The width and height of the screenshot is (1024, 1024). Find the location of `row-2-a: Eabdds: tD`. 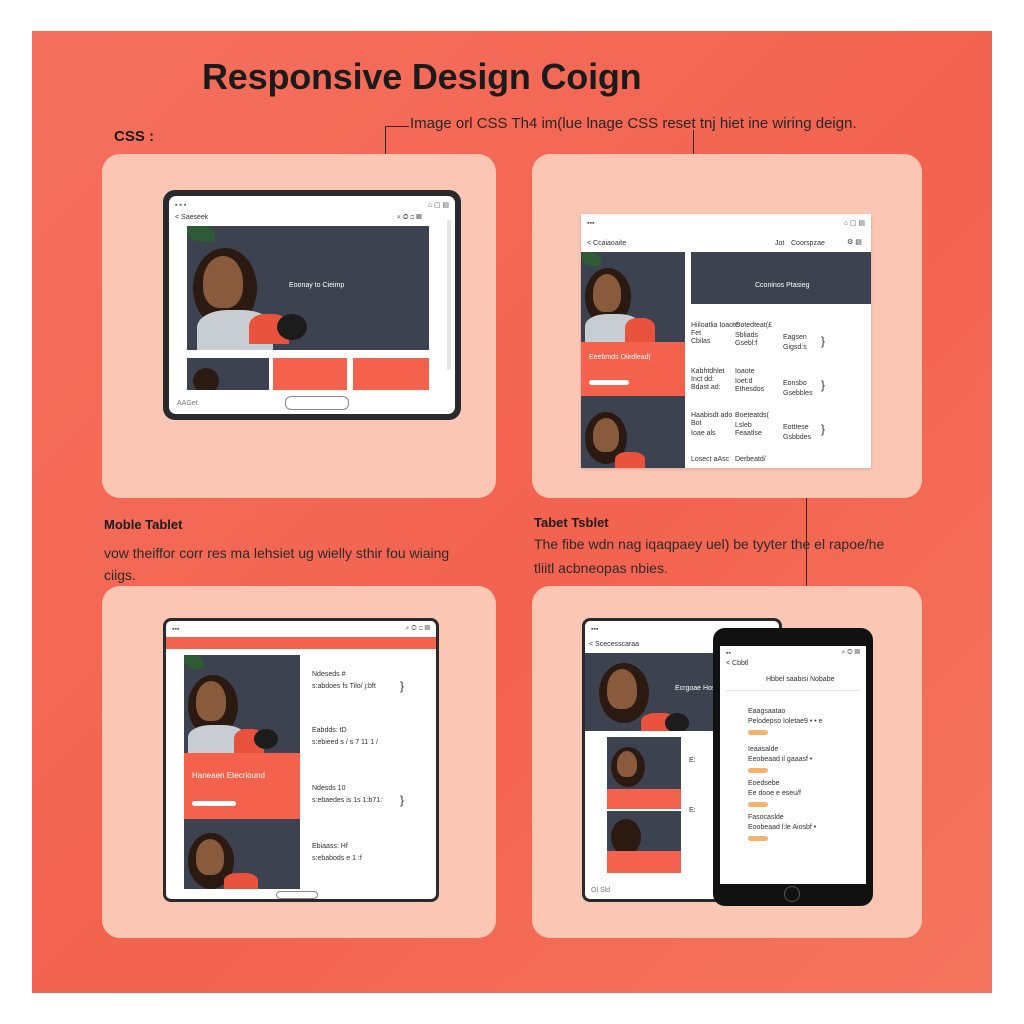

row-2-a: Eabdds: tD is located at coordinates (329, 730).